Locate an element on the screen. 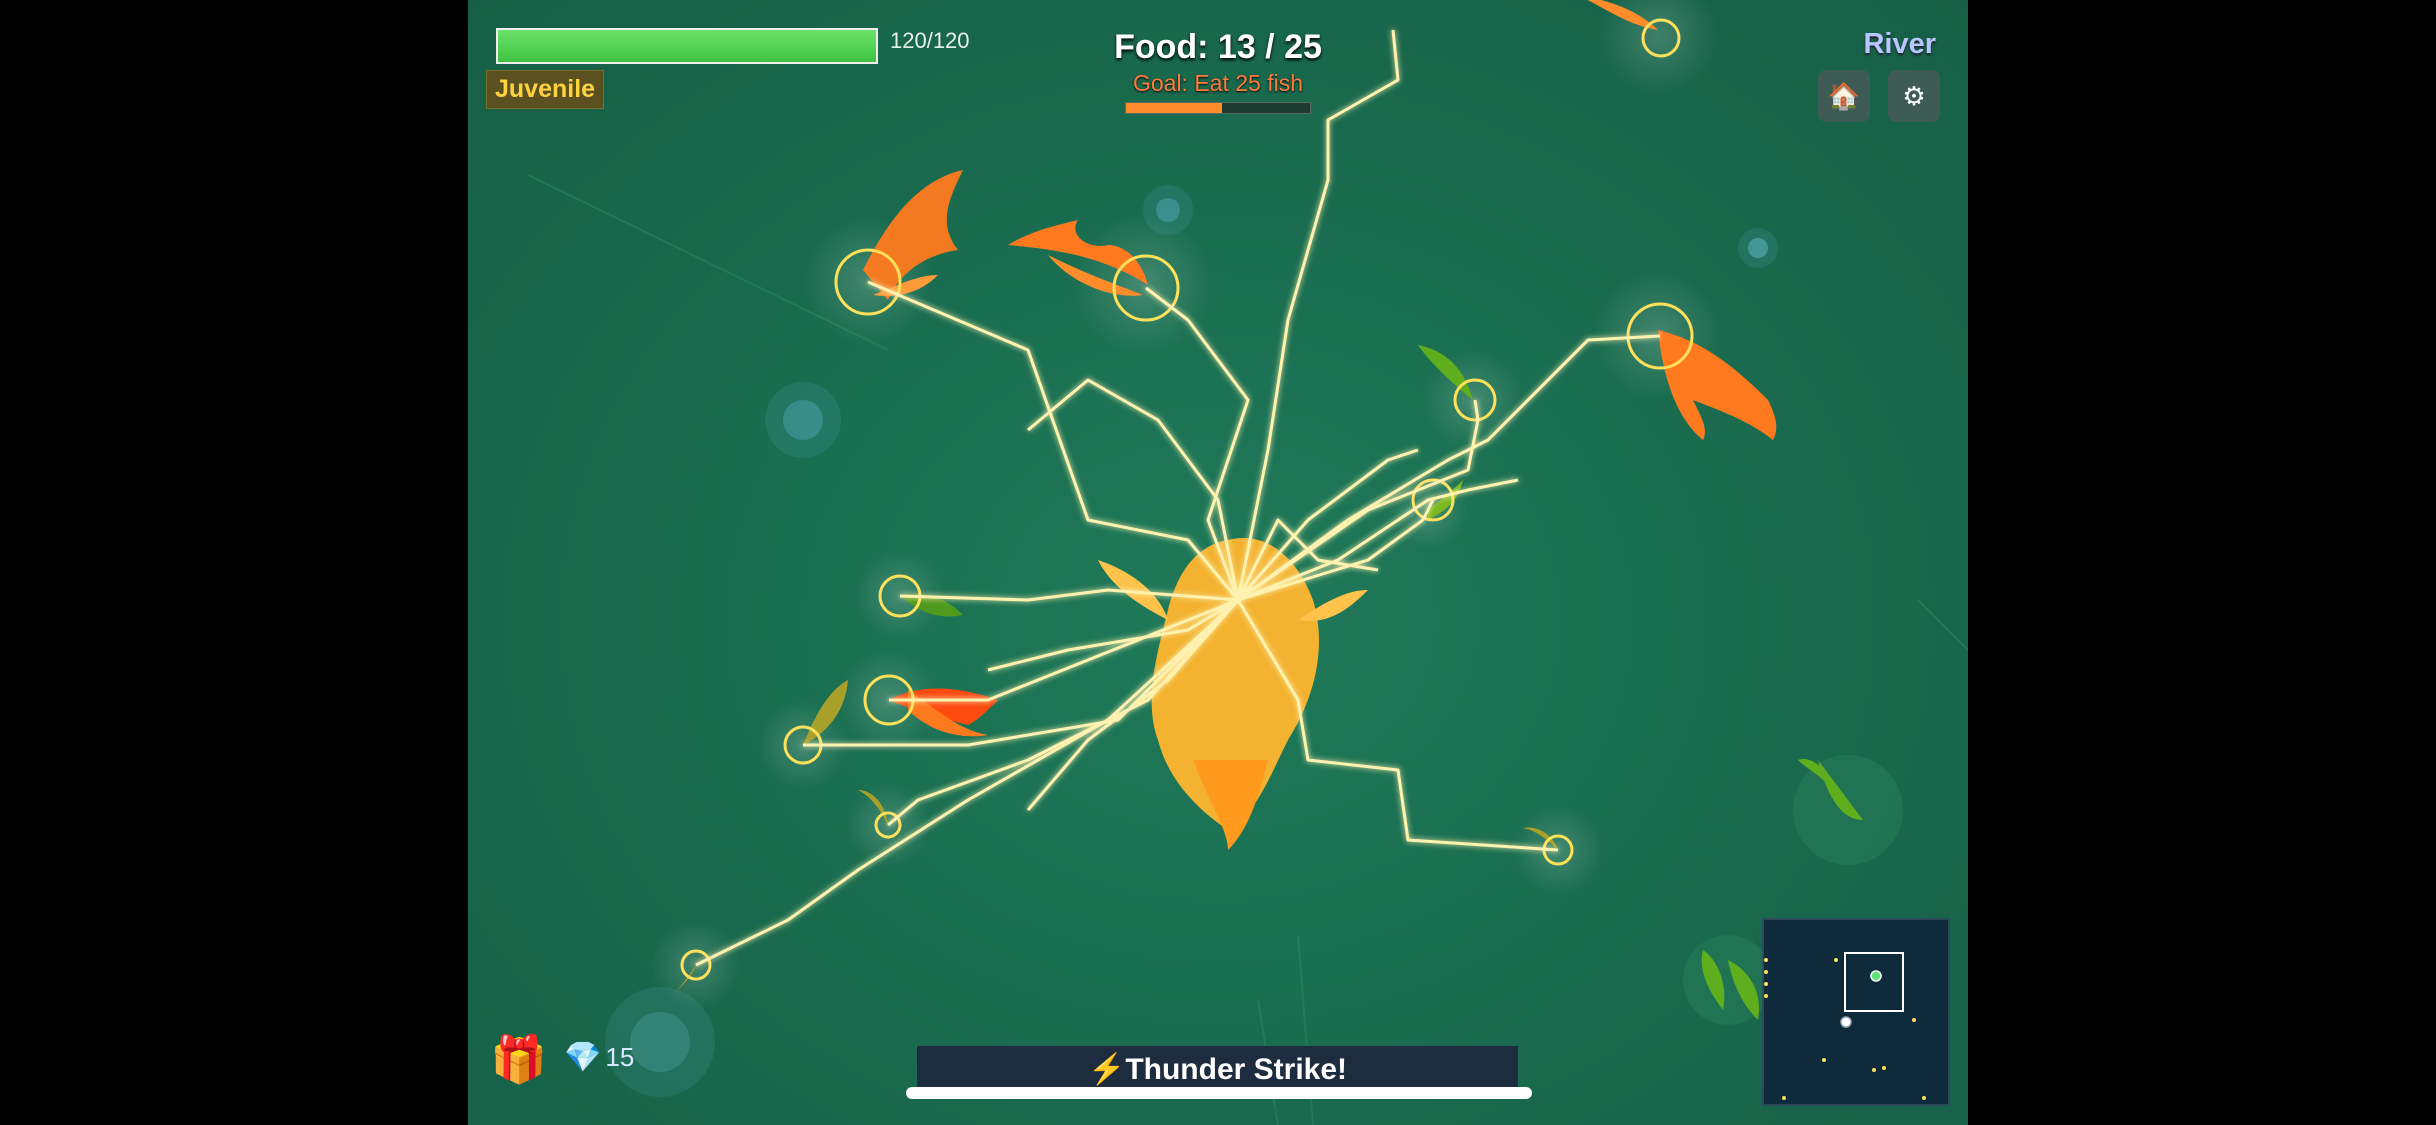  home-button: 🏠 is located at coordinates (1844, 96).